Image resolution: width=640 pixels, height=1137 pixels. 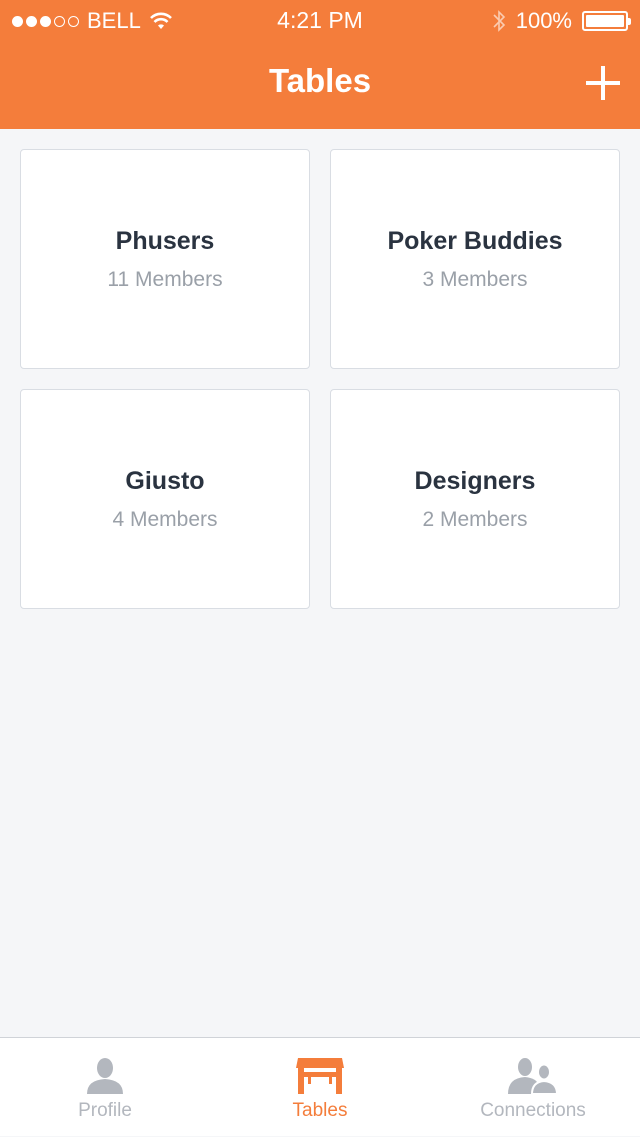 What do you see at coordinates (475, 279) in the screenshot?
I see `table-member-count: 3 Members` at bounding box center [475, 279].